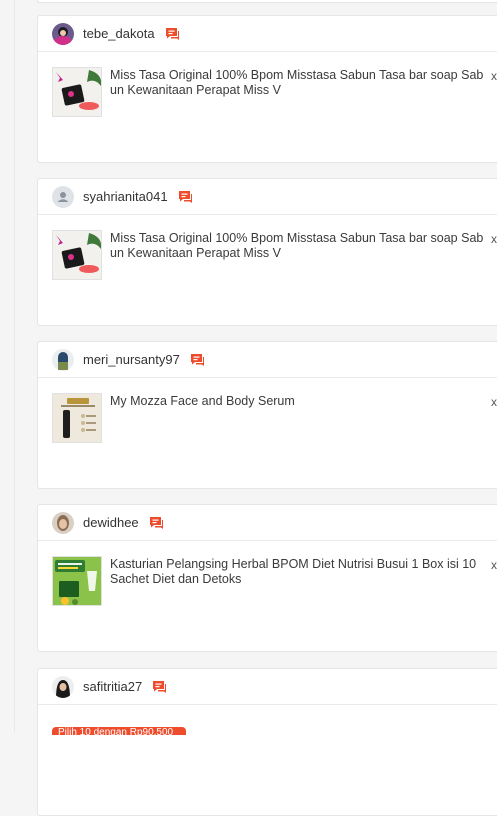 The width and height of the screenshot is (497, 816). Describe the element at coordinates (267, 34) in the screenshot. I see `order-card-header: tebe_dakota` at that location.